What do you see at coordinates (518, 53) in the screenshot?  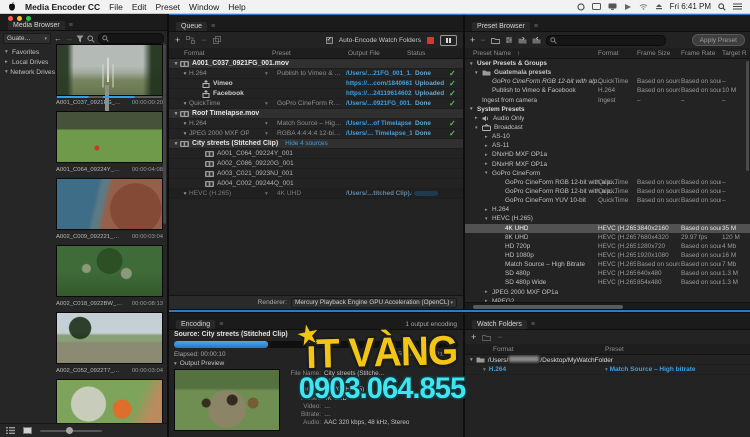 I see `sort-ascending-icon: ↑` at bounding box center [518, 53].